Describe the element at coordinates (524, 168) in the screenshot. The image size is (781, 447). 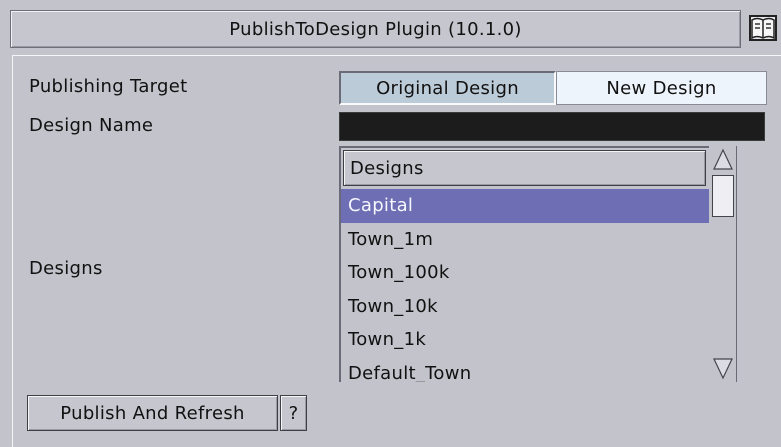
I see `designs-list-header: Designs` at that location.